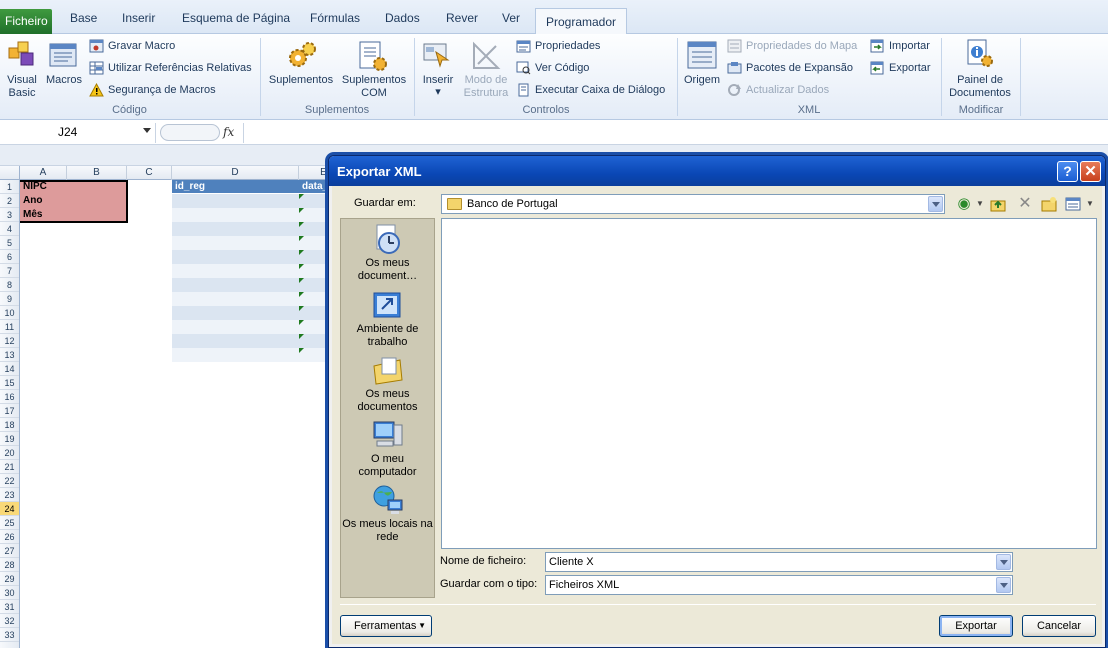 Image resolution: width=1108 pixels, height=648 pixels. What do you see at coordinates (9, 411) in the screenshot?
I see `row-header: 17` at bounding box center [9, 411].